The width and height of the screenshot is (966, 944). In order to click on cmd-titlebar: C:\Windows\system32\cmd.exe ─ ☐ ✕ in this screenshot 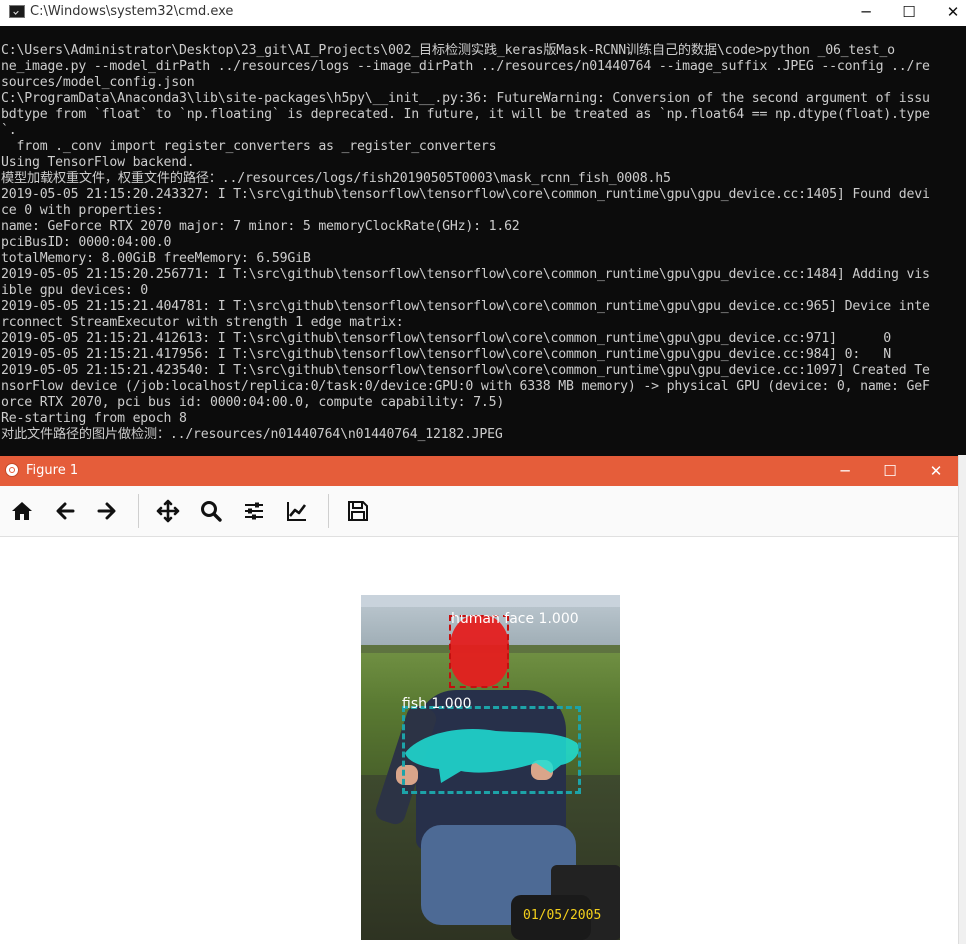, I will do `click(483, 13)`.